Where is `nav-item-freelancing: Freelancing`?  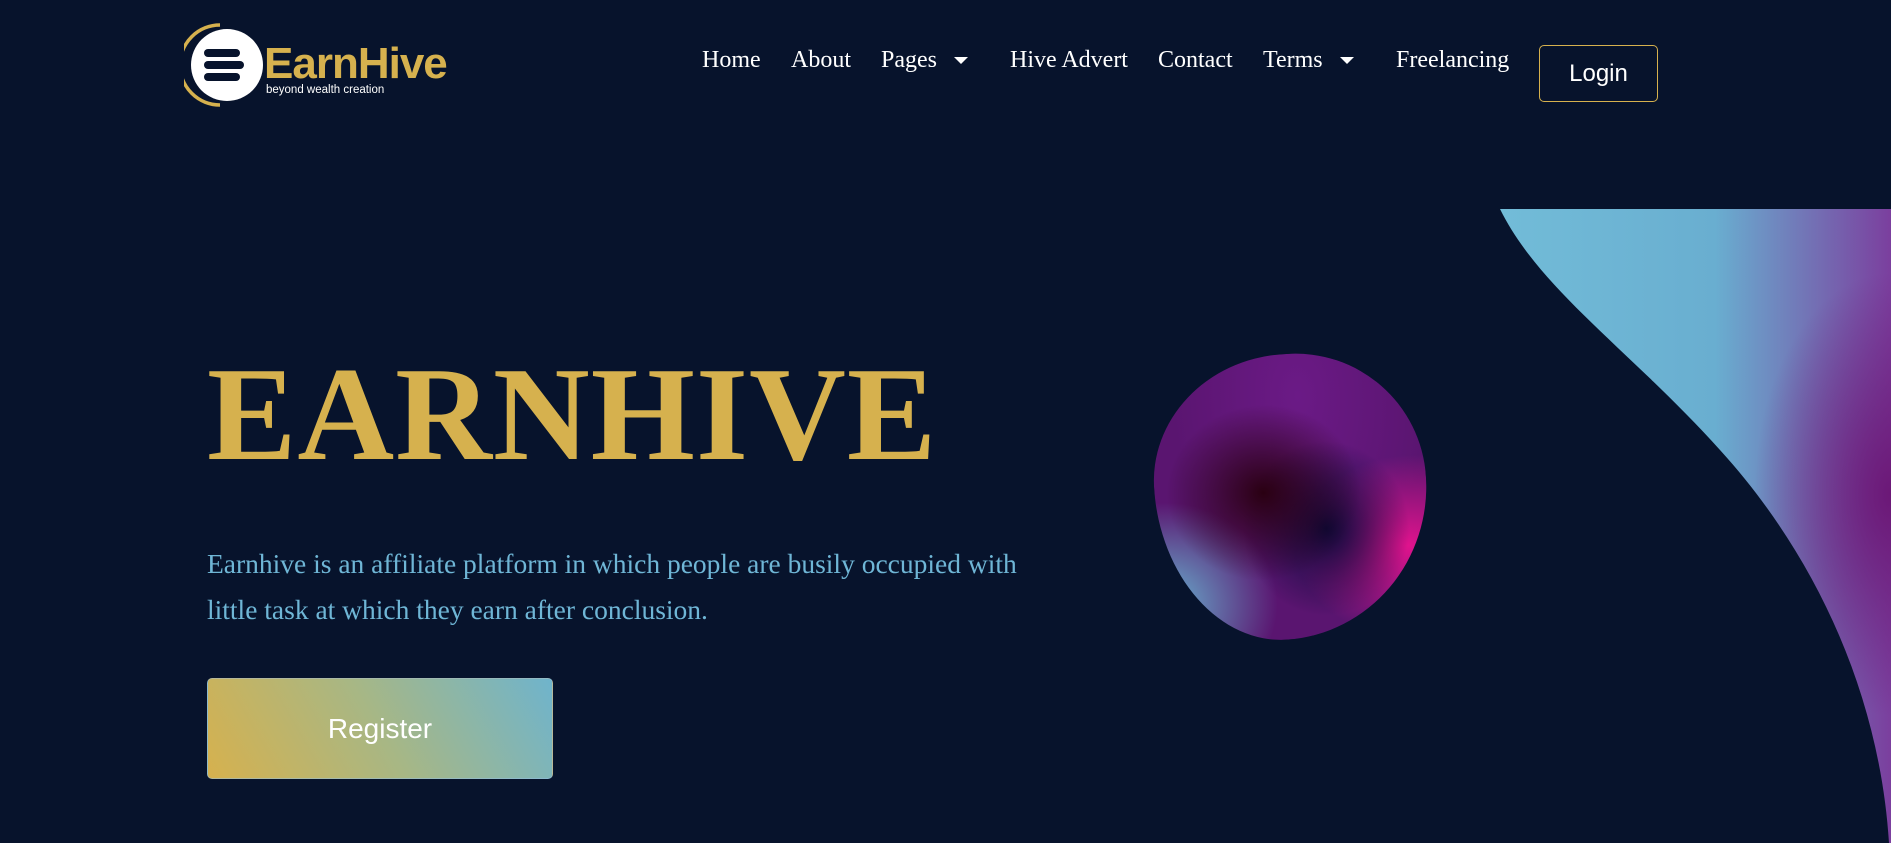
nav-item-freelancing: Freelancing is located at coordinates (1452, 60).